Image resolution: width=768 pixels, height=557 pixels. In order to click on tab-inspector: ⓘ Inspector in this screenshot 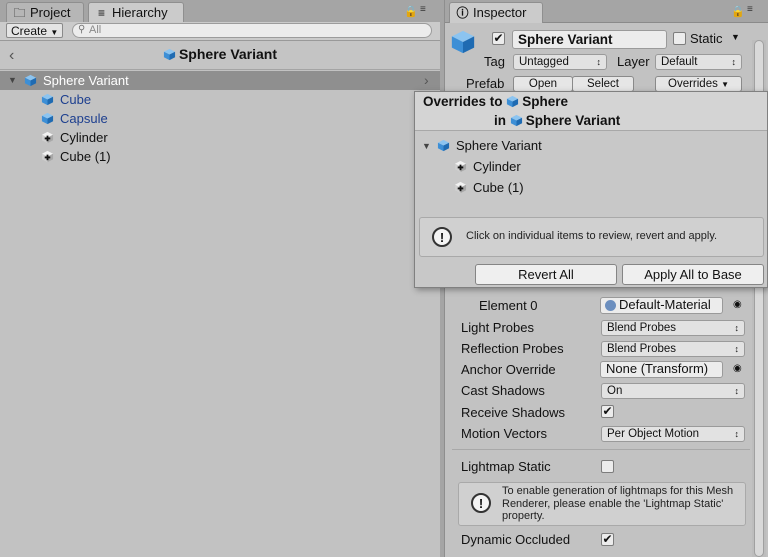, I will do `click(496, 12)`.